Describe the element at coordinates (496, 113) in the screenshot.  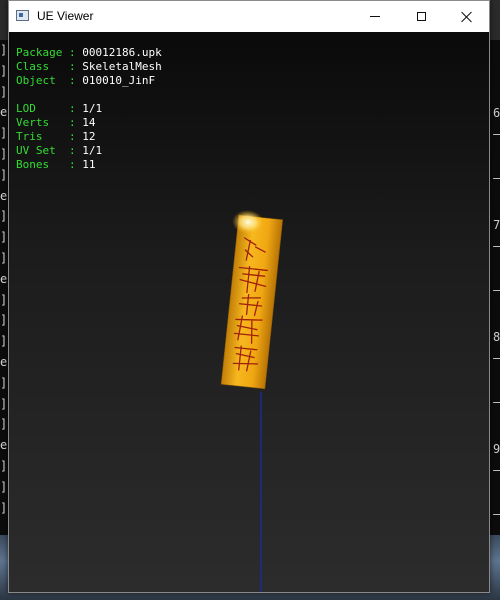
I see `console-number: 6` at that location.